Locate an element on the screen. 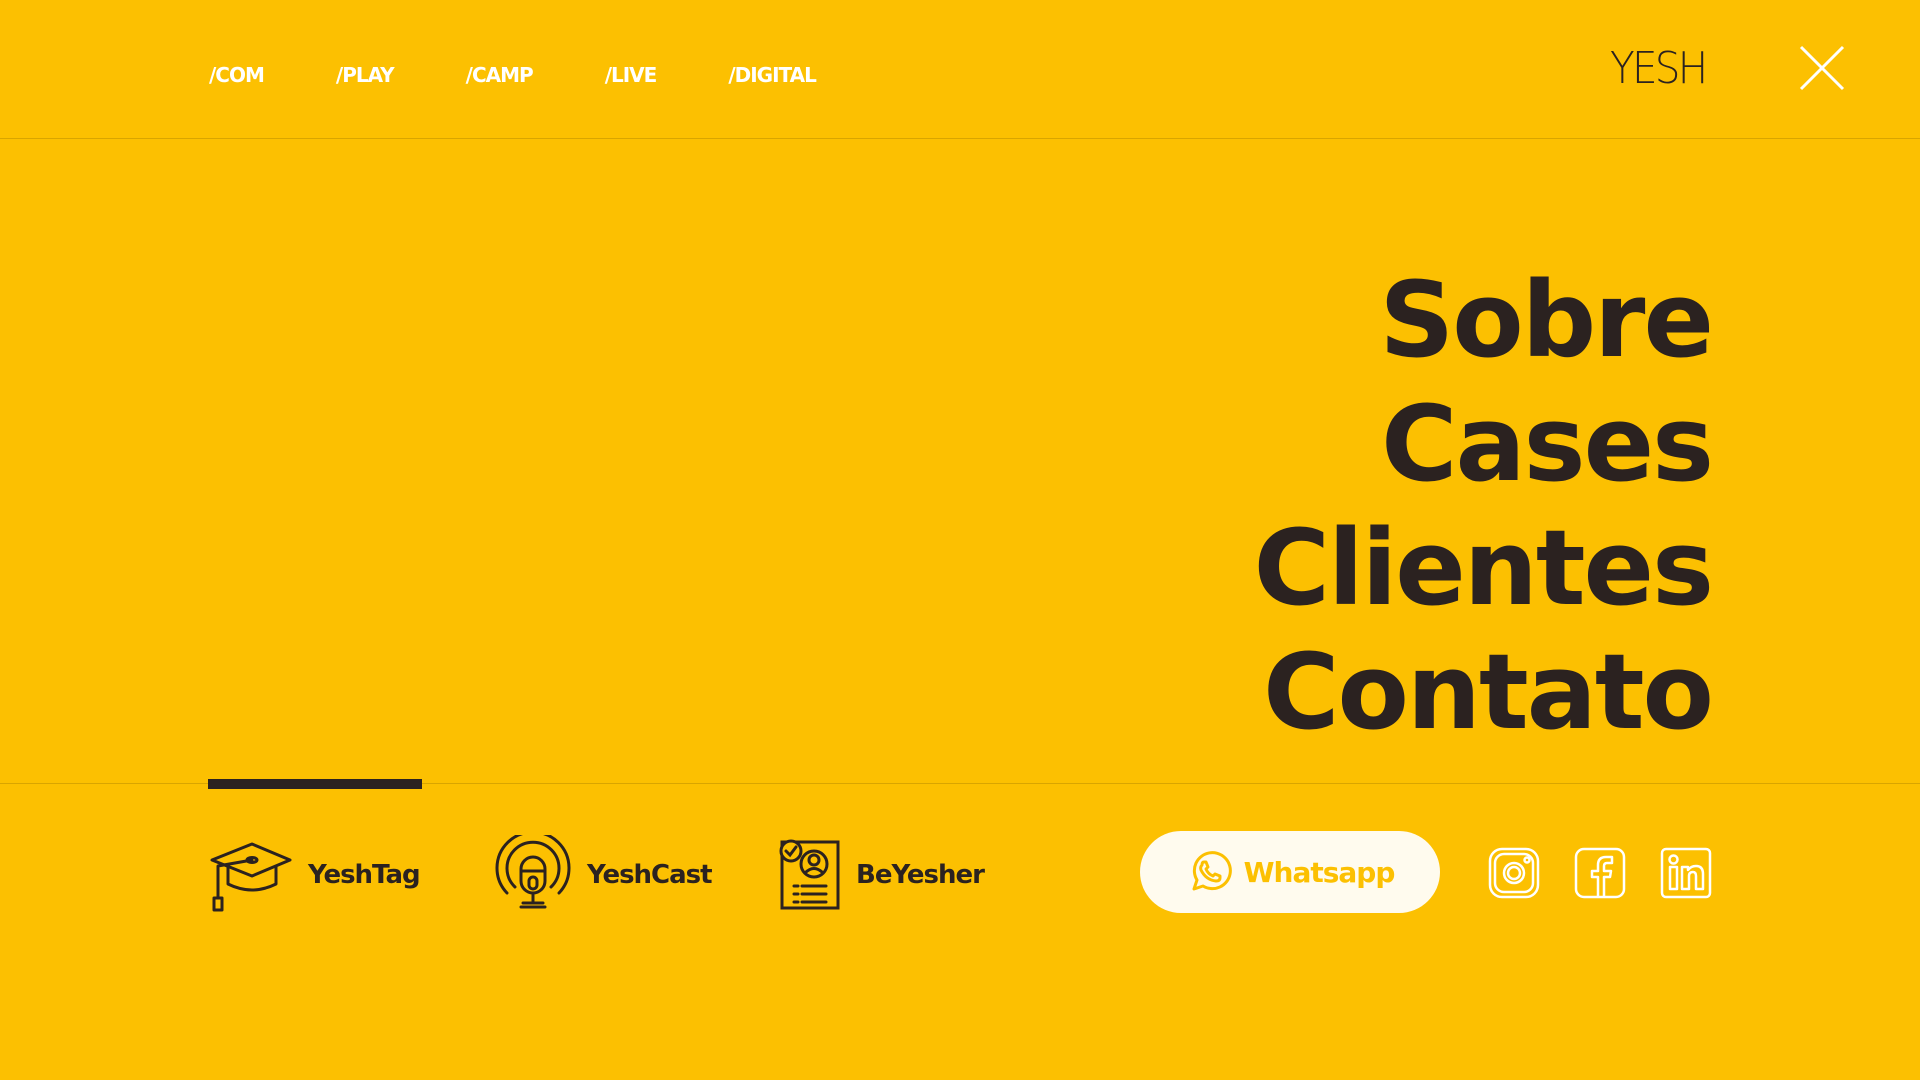  product-link-yeshcast: YeshCast is located at coordinates (603, 875).